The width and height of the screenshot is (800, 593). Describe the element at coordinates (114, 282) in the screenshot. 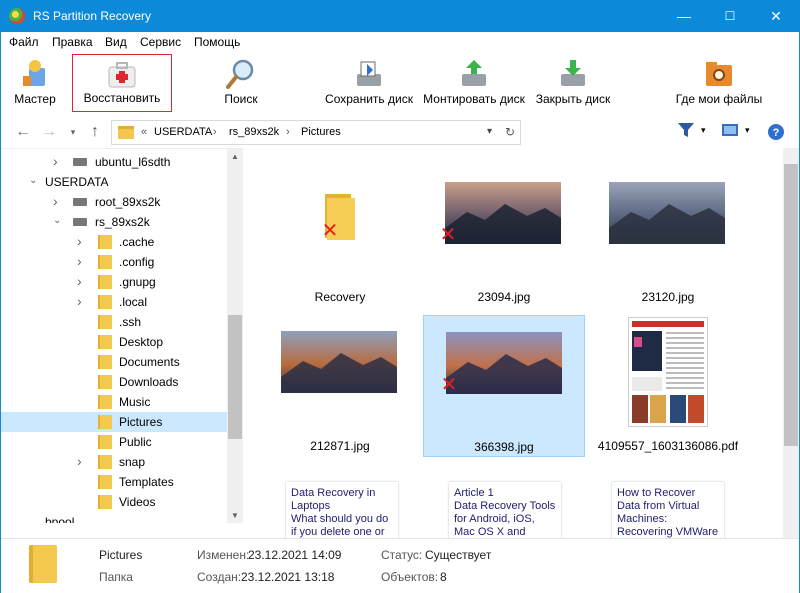

I see `tree-item: › .gnupg` at that location.